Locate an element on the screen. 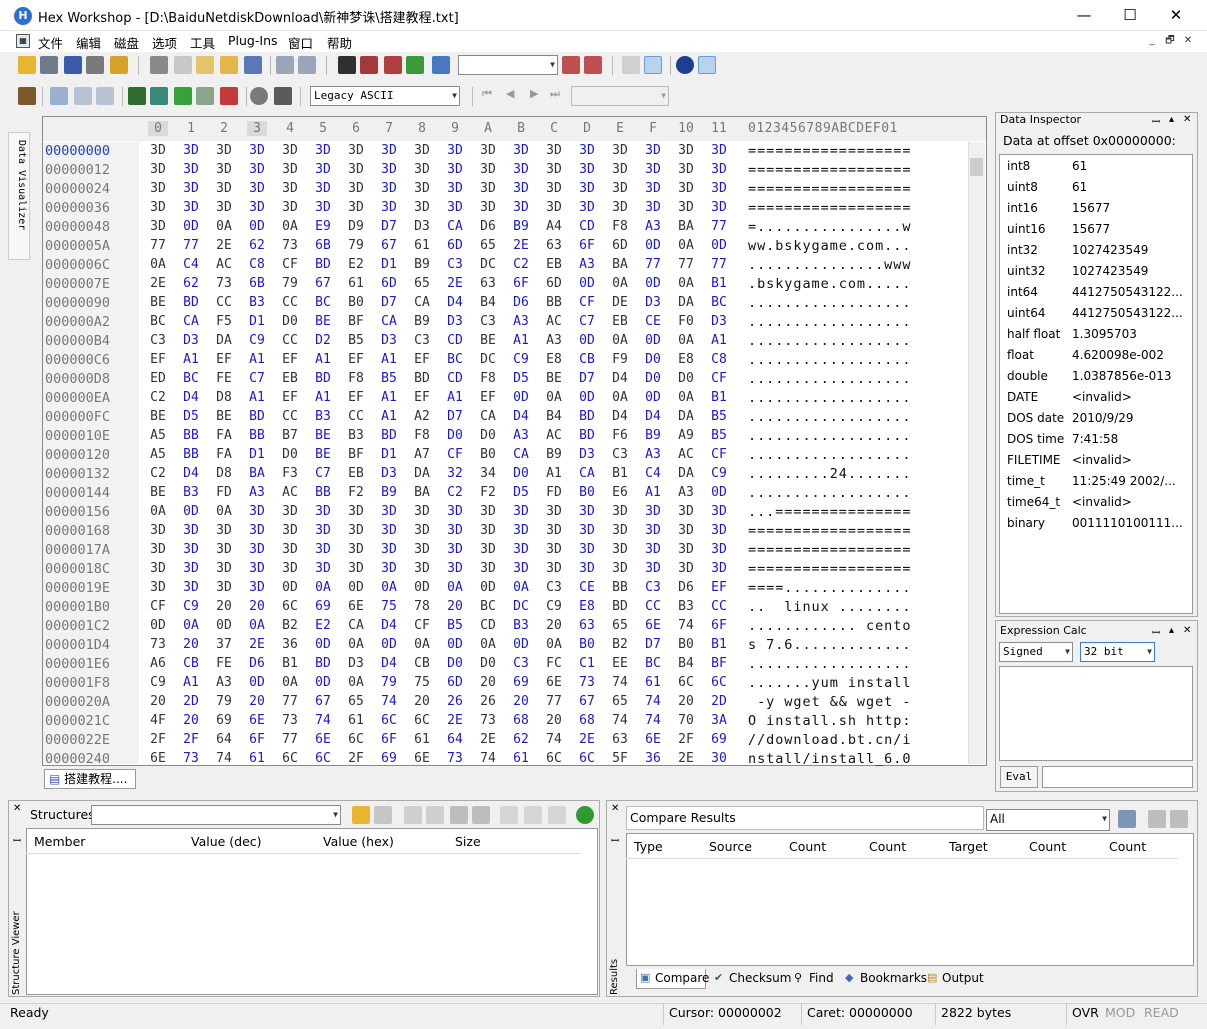  hex-byte: B4 is located at coordinates (686, 663).